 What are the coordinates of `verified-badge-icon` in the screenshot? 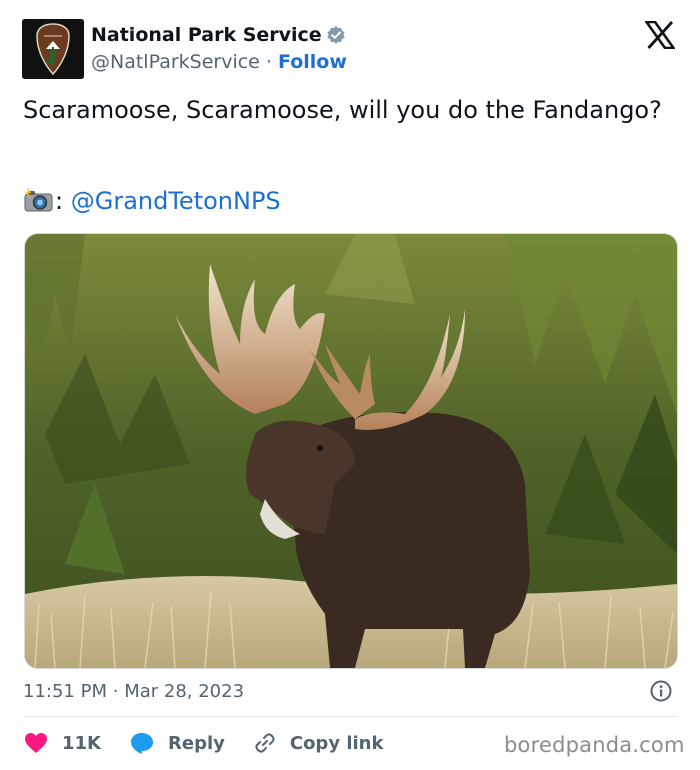 It's located at (336, 35).